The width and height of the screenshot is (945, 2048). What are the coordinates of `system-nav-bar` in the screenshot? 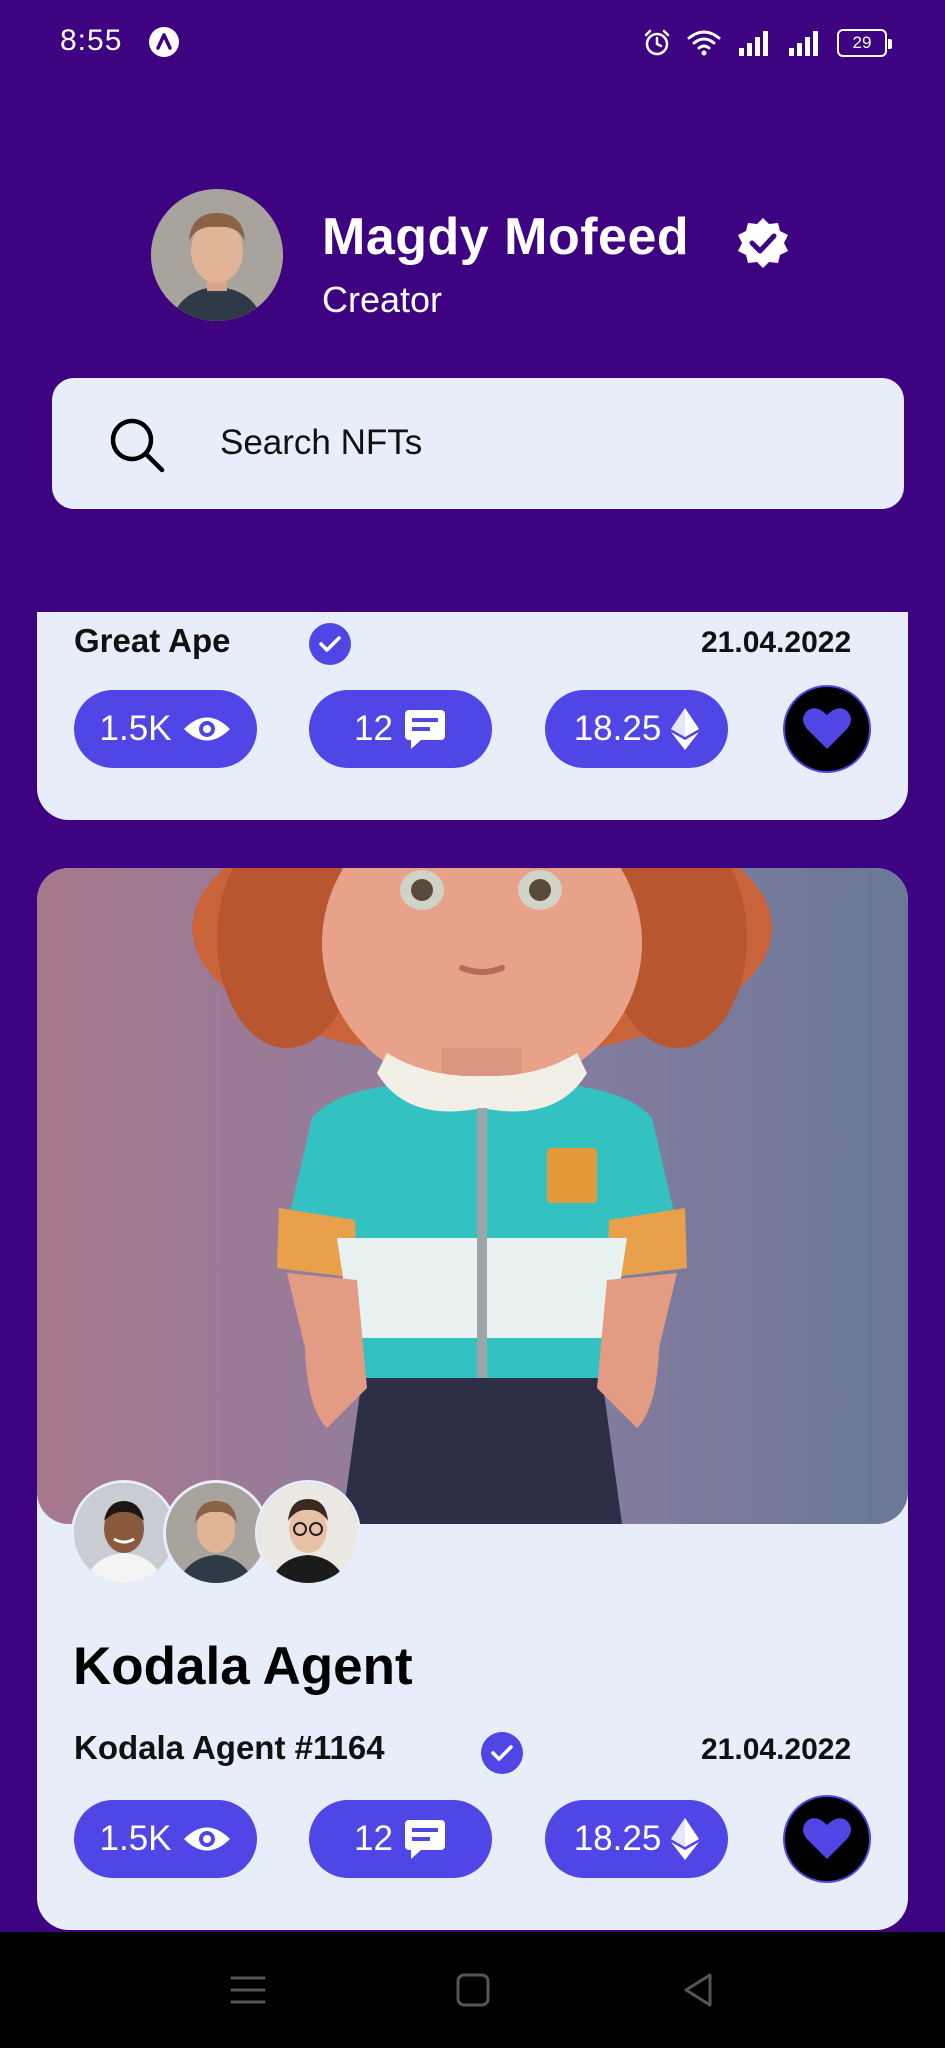 It's located at (472, 1990).